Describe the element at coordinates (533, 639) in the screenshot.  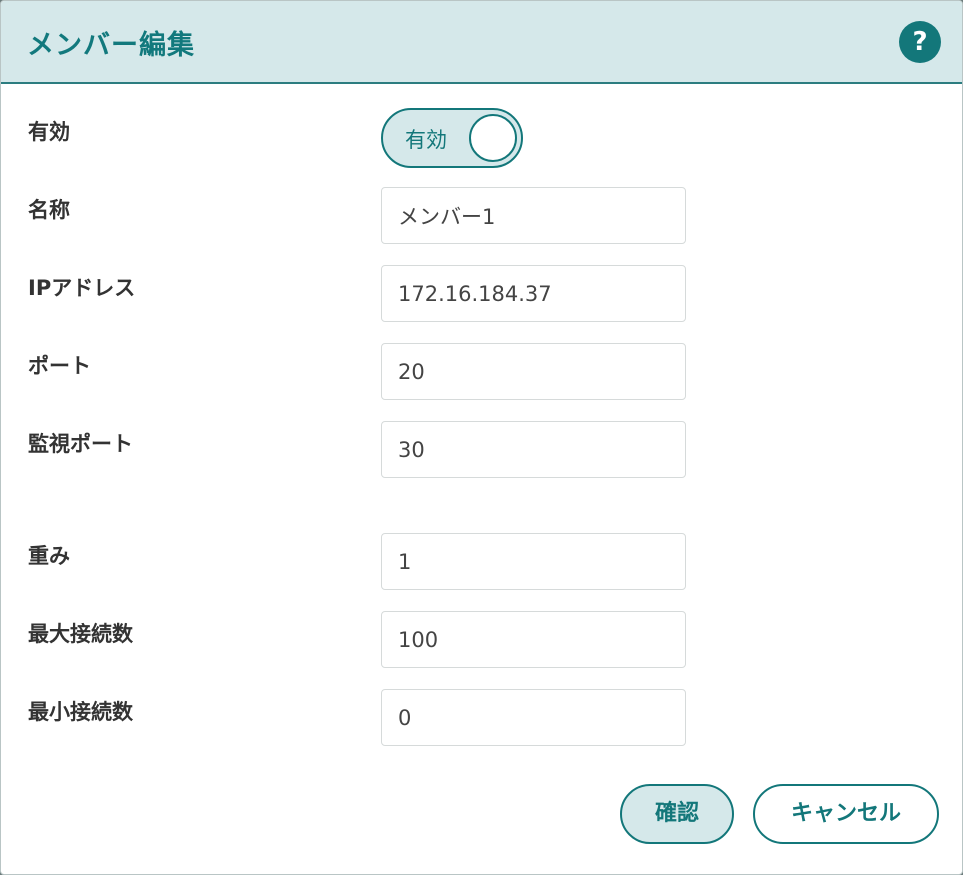
I see `max-connections-input` at that location.